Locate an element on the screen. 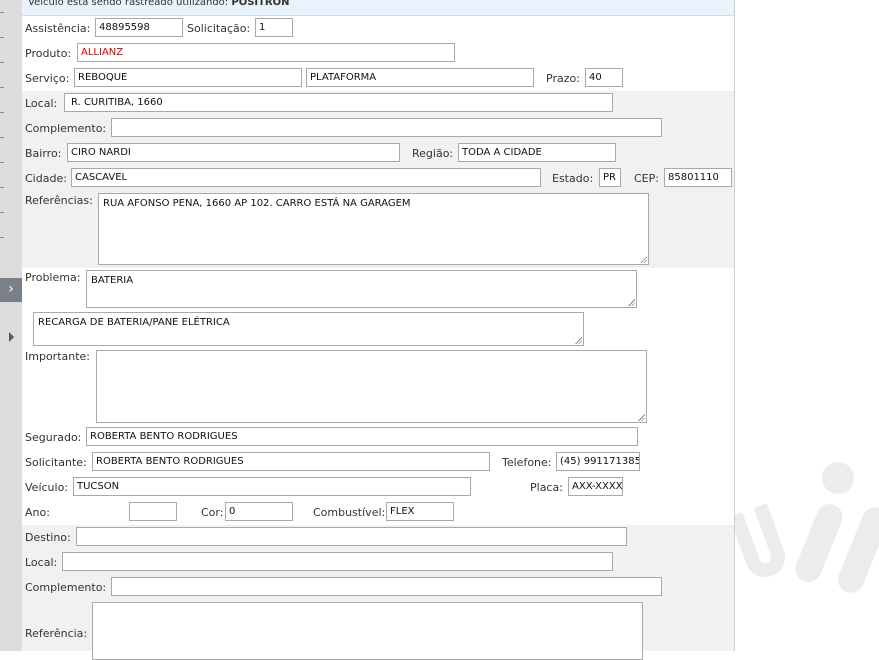  ano-field is located at coordinates (153, 511).